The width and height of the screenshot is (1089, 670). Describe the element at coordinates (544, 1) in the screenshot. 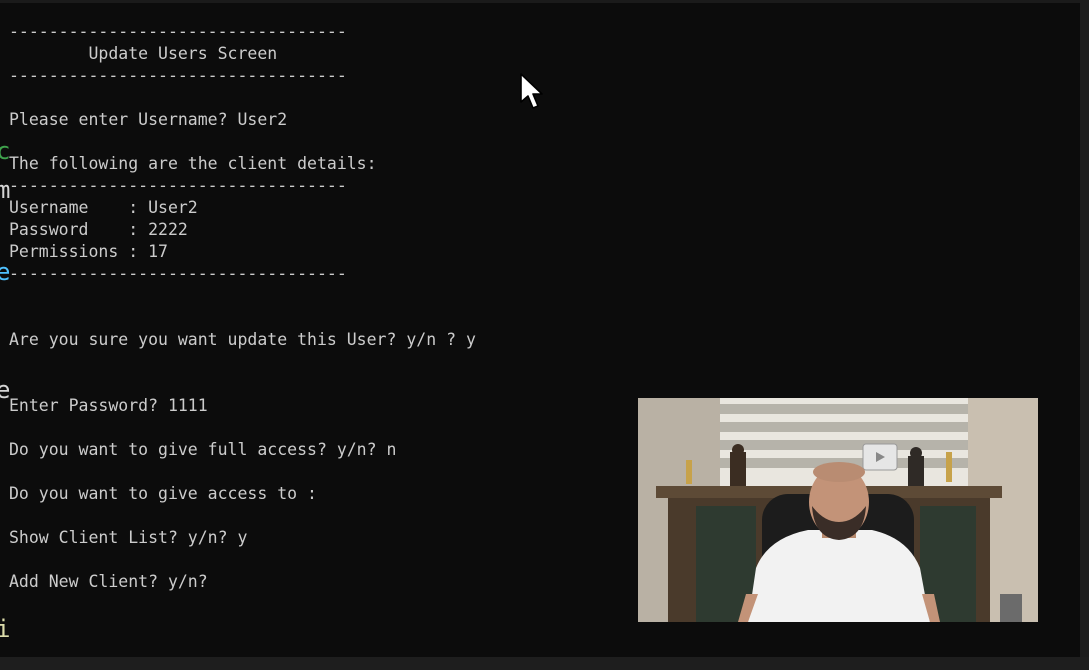

I see `window-top-edge` at that location.